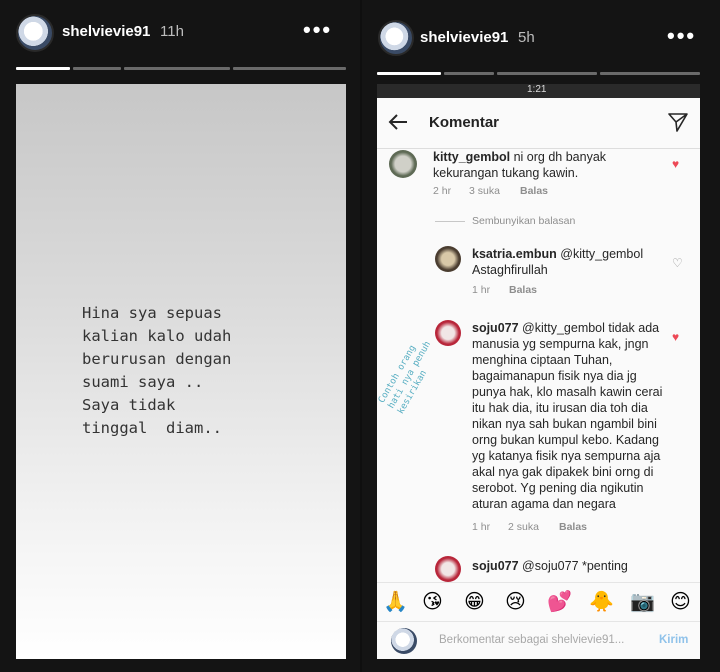 The height and width of the screenshot is (672, 720). What do you see at coordinates (601, 601) in the screenshot?
I see `chick-emoji-icon: 🐥` at bounding box center [601, 601].